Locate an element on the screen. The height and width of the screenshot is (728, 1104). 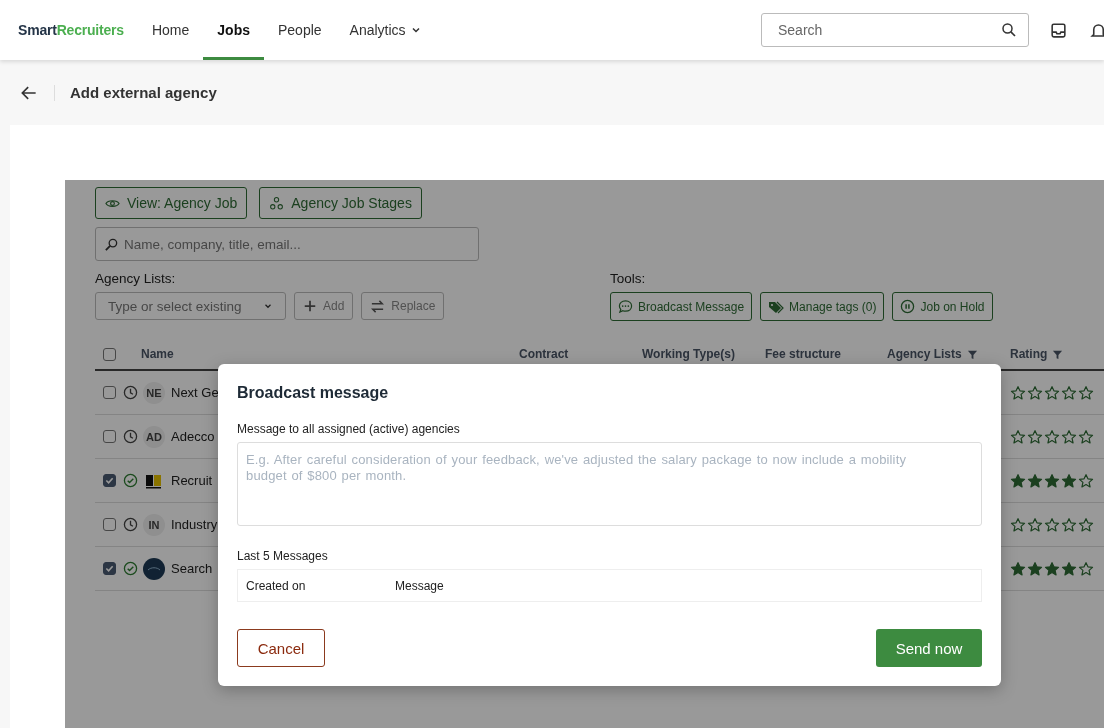
nav-tab: Home is located at coordinates (170, 30).